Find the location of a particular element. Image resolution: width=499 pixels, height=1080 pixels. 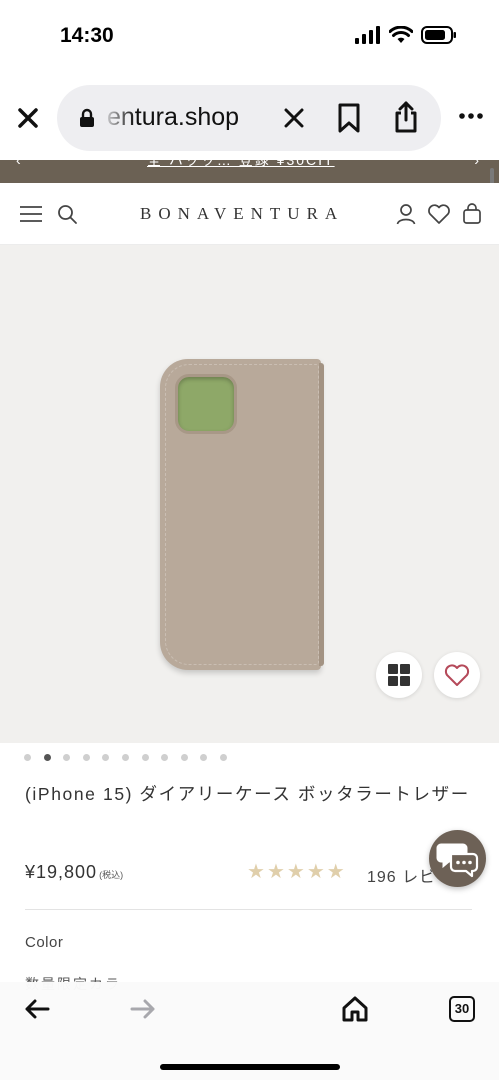

announcement-text: 全 ハッッ… 登録 ¥30CIT is located at coordinates (241, 165).